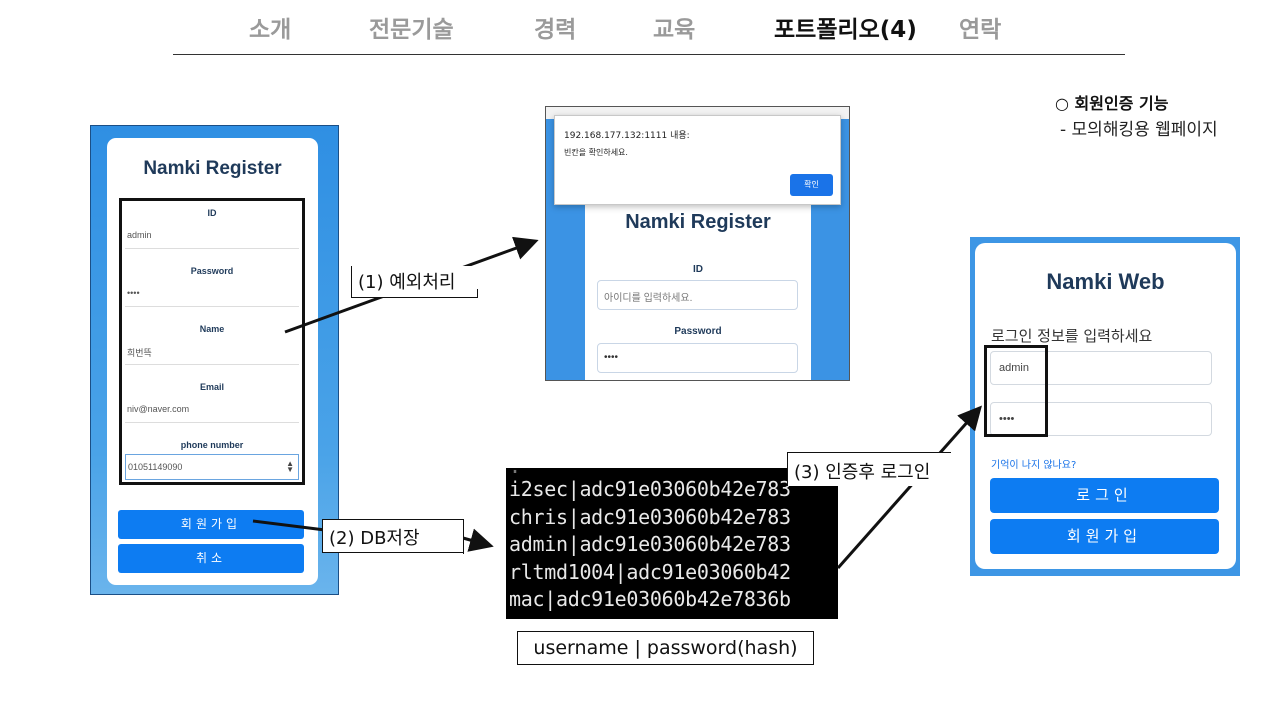  What do you see at coordinates (555, 27) in the screenshot?
I see `nav-item-career: 경력` at bounding box center [555, 27].